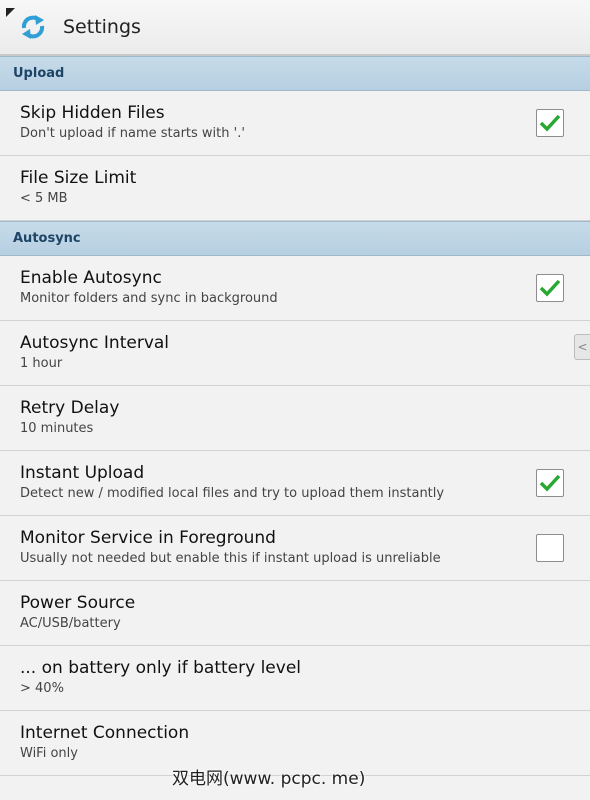  Describe the element at coordinates (269, 779) in the screenshot. I see `watermark-text: 双电网(www. pcpc. me)` at that location.